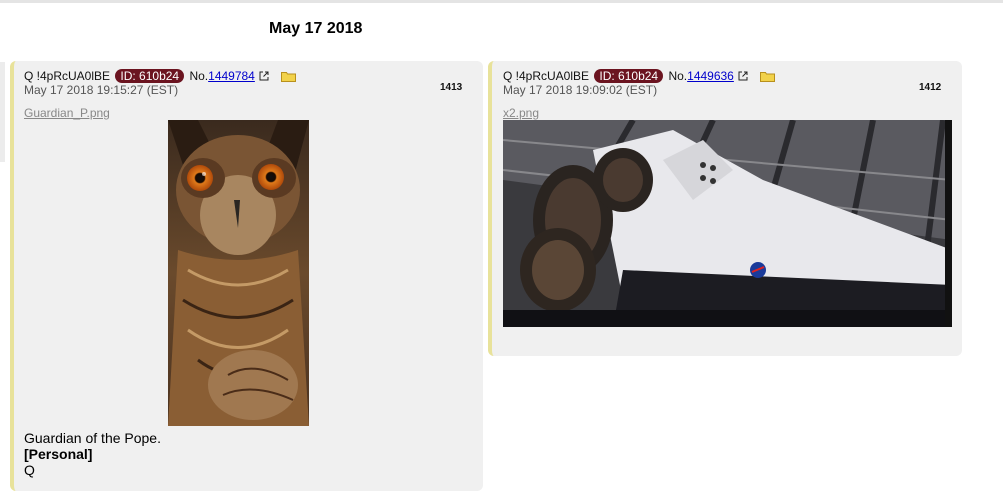  I want to click on image-filename-link: Guardian_P.png, so click(67, 113).